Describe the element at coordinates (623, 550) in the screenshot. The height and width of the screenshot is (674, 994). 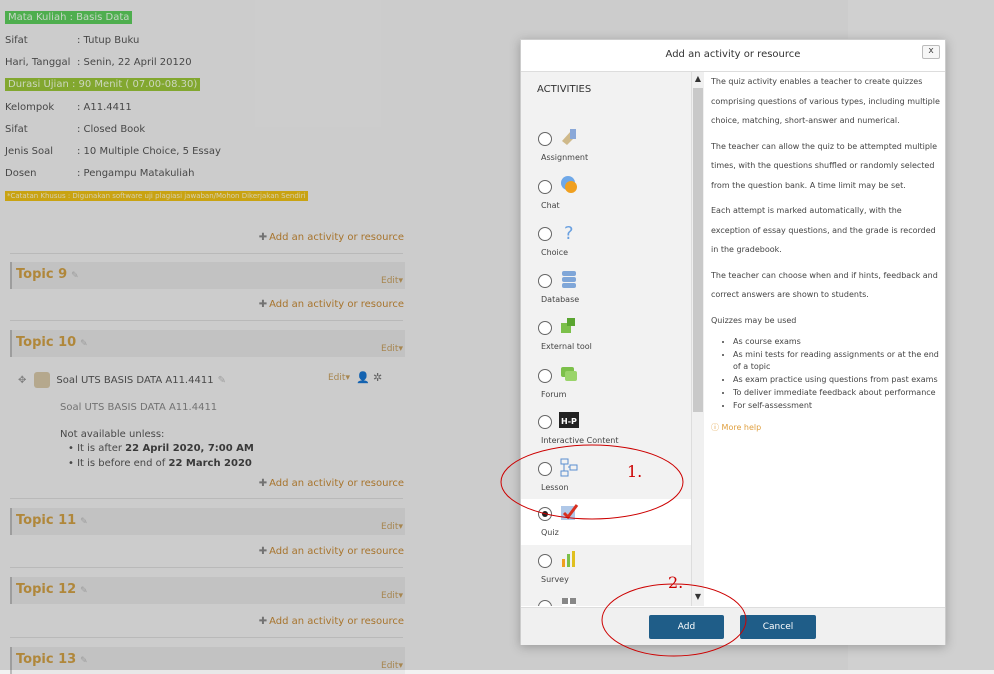
I see `annotation-marks` at that location.